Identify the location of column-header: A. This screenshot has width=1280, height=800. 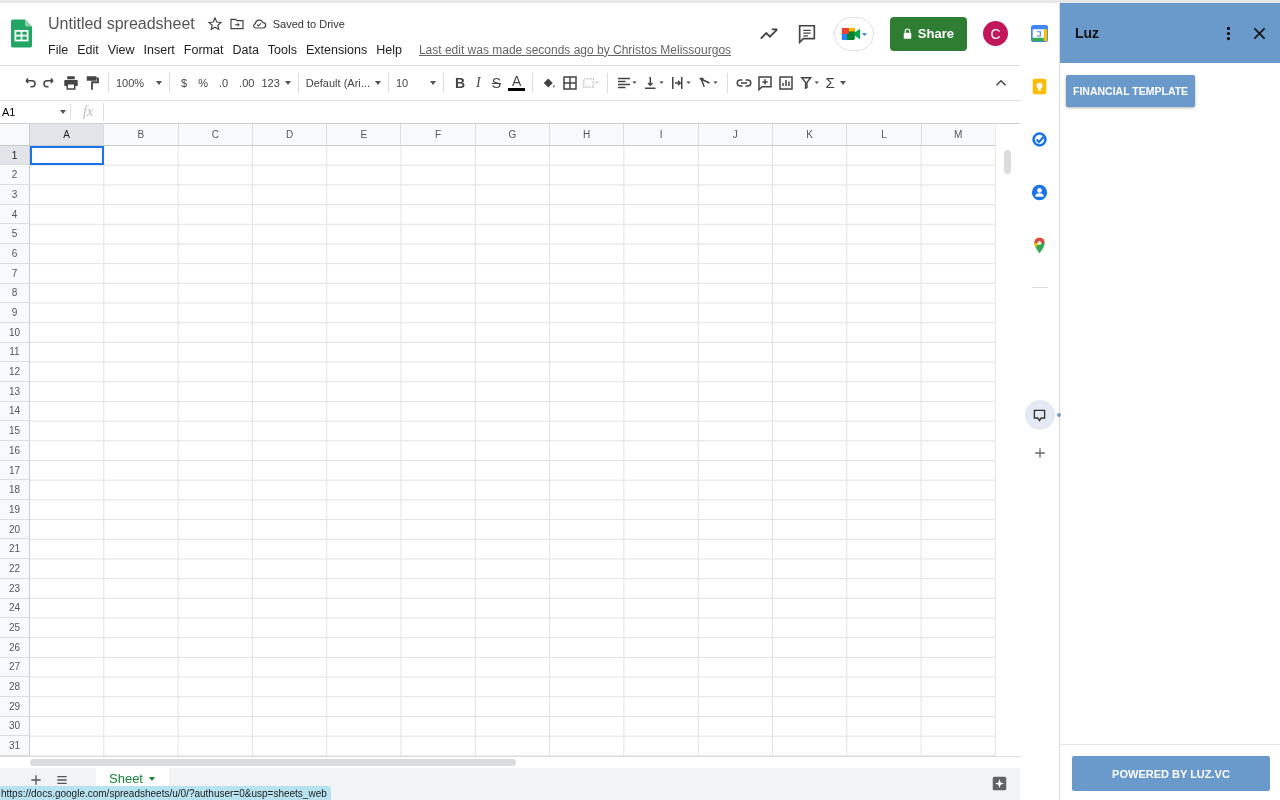
(67, 134).